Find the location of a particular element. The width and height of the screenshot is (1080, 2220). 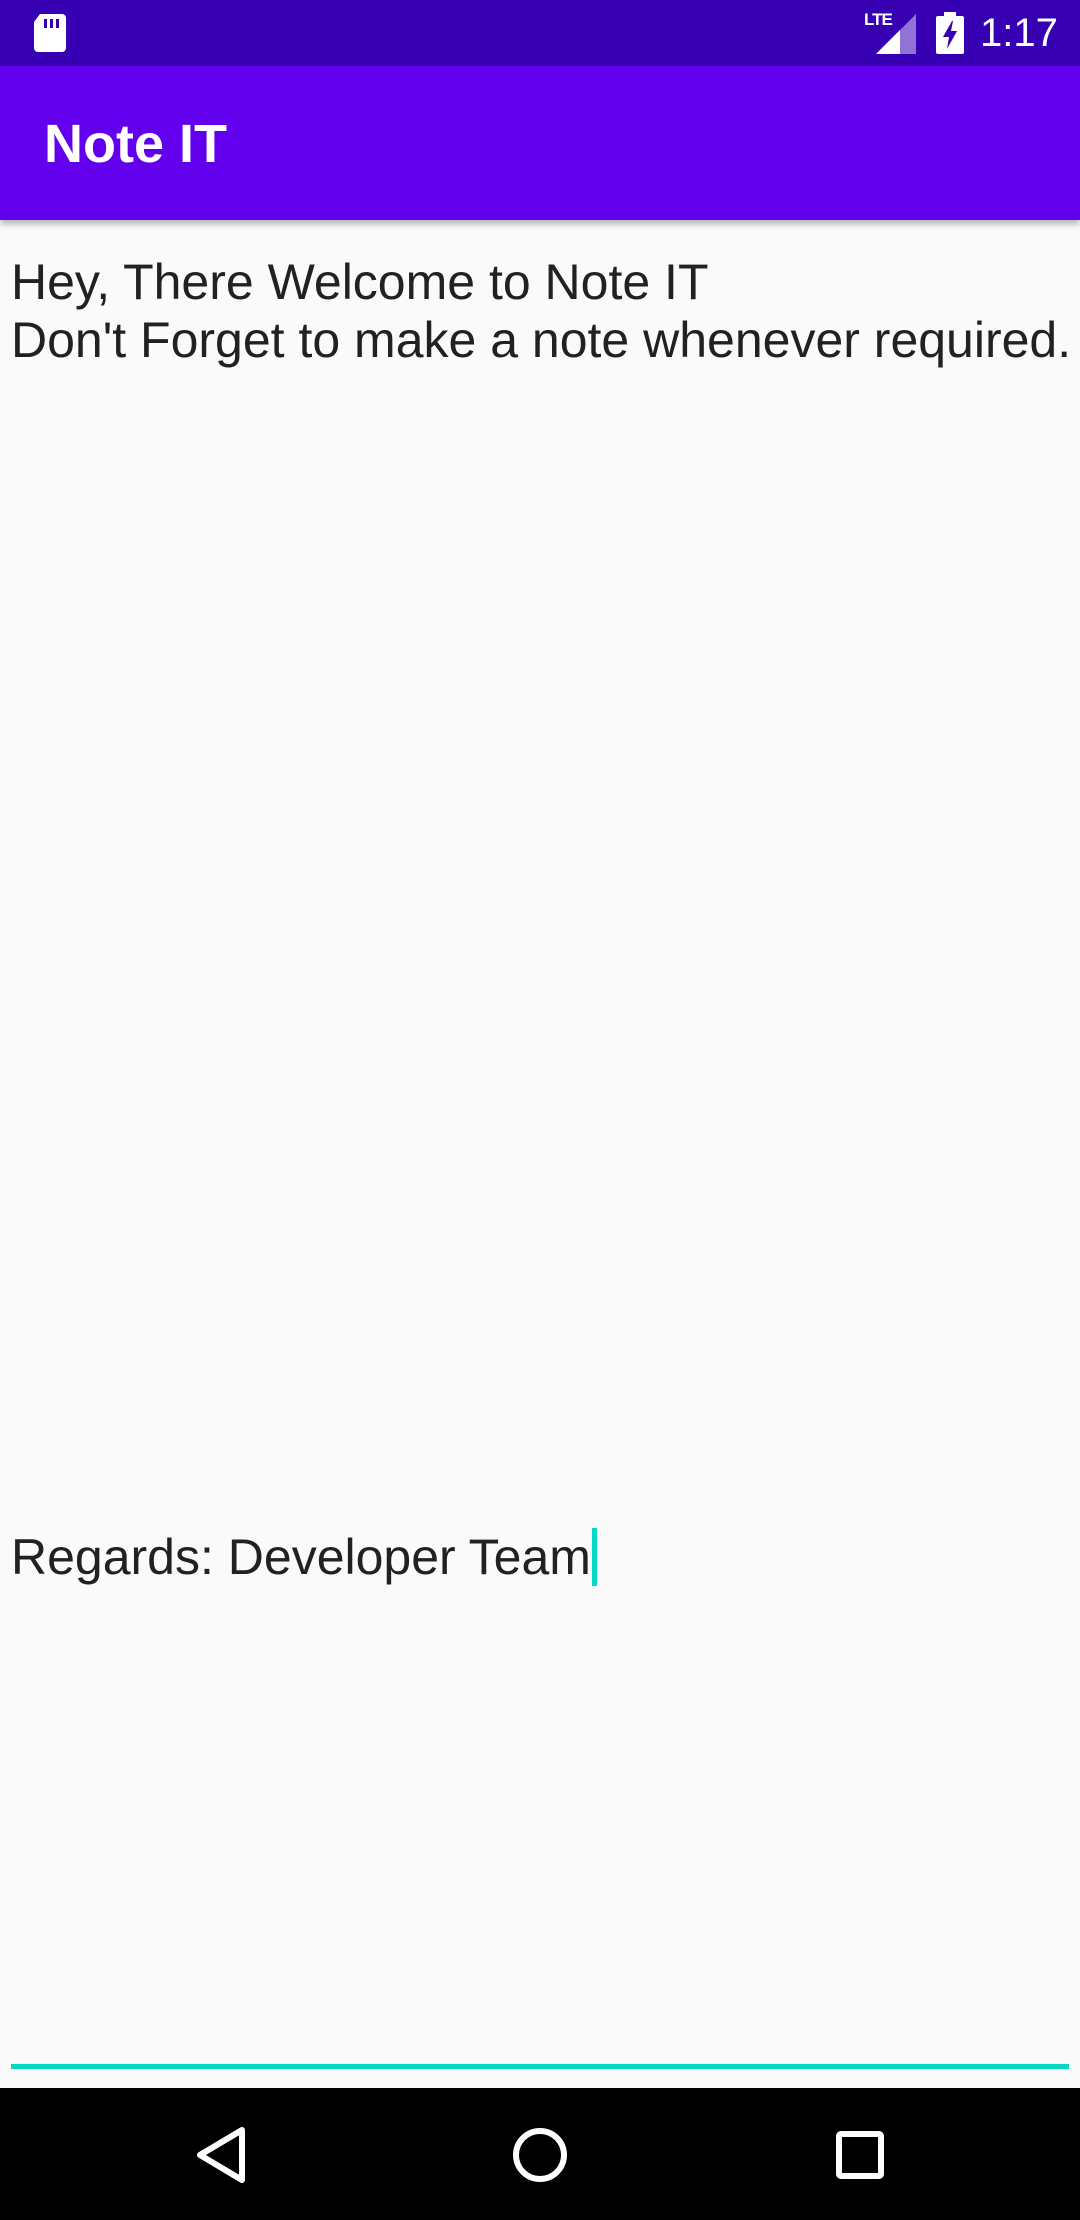

app-bar: Note IT is located at coordinates (540, 143).